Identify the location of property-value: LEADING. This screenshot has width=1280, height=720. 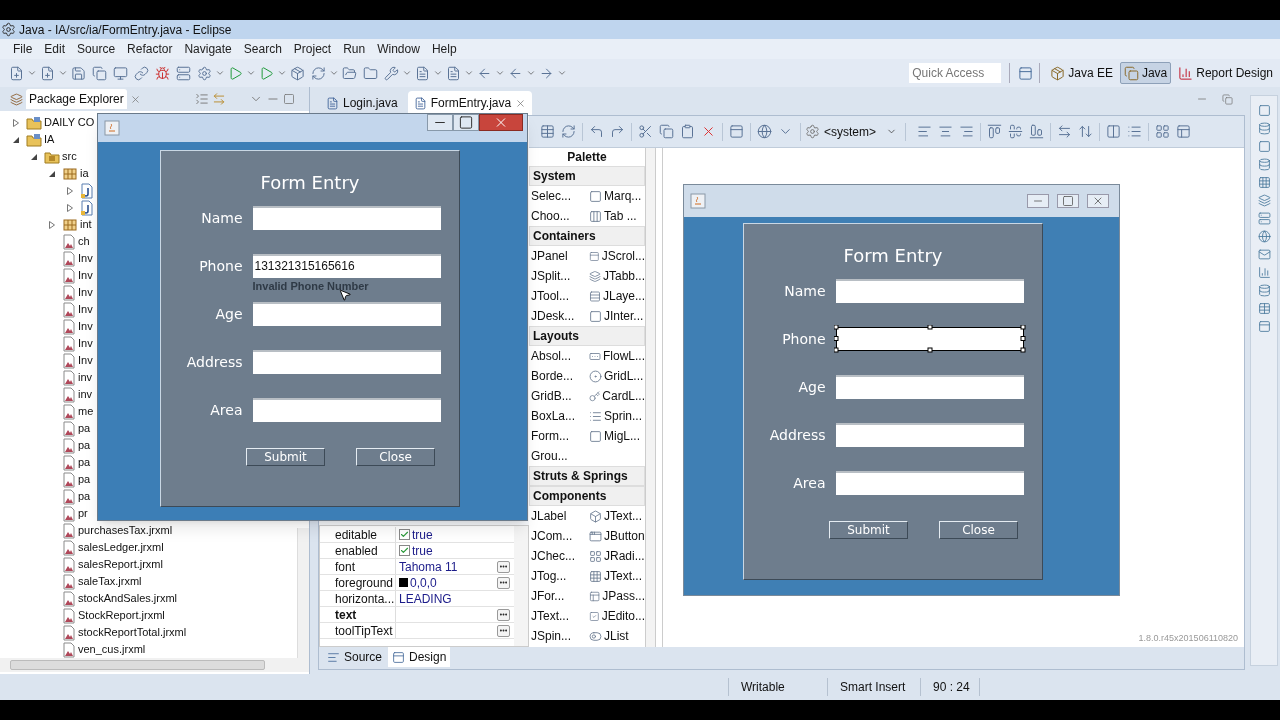
(425, 598).